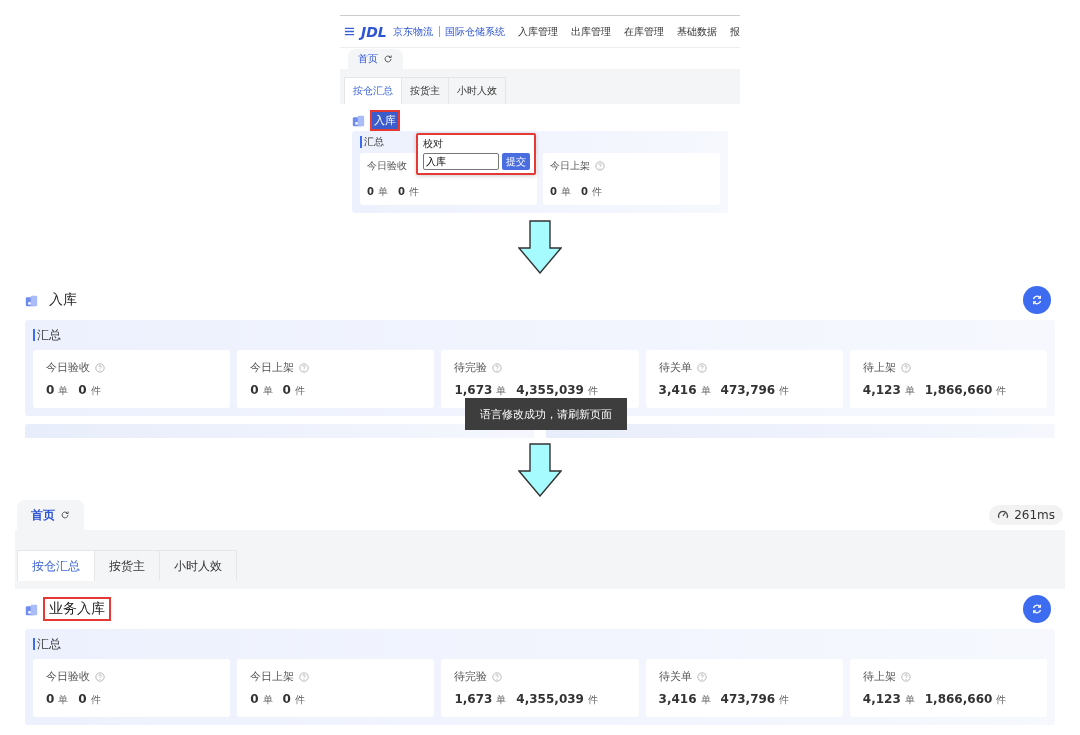 This screenshot has height=735, width=1080. What do you see at coordinates (412, 31) in the screenshot?
I see `brand-name: 京东物流` at bounding box center [412, 31].